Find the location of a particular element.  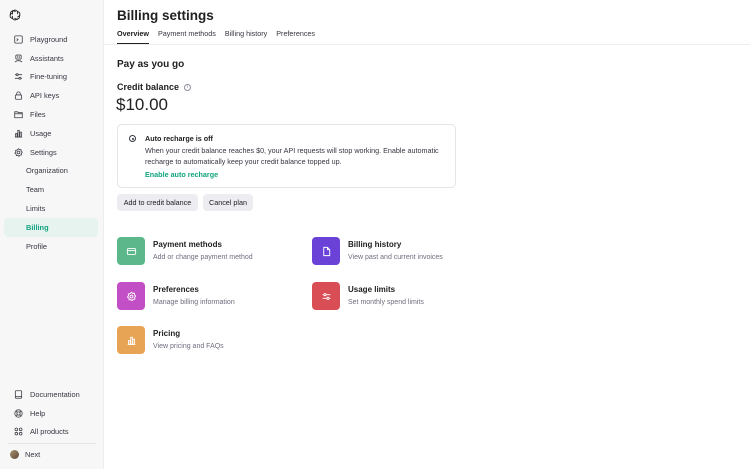

card-title: Billing history is located at coordinates (375, 244).